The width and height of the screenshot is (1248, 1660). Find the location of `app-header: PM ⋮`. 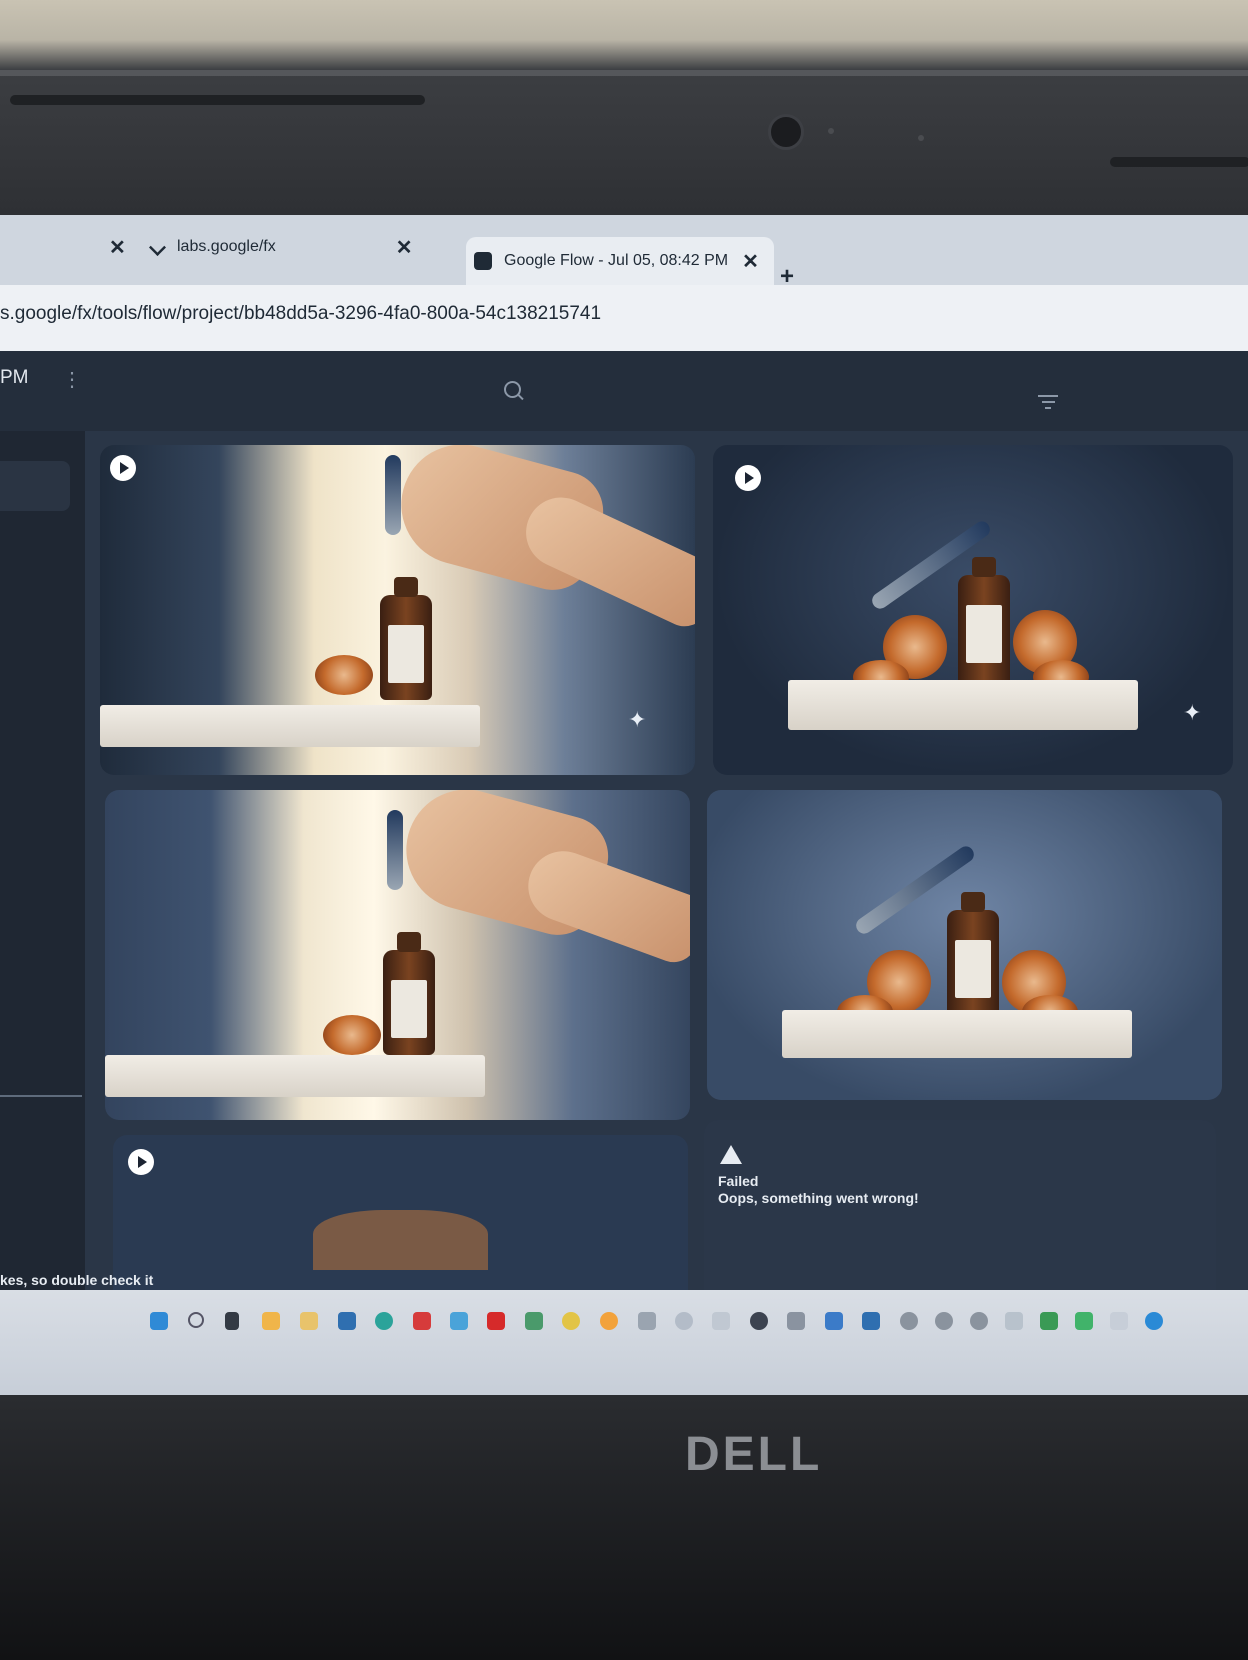

app-header: PM ⋮ is located at coordinates (624, 391).